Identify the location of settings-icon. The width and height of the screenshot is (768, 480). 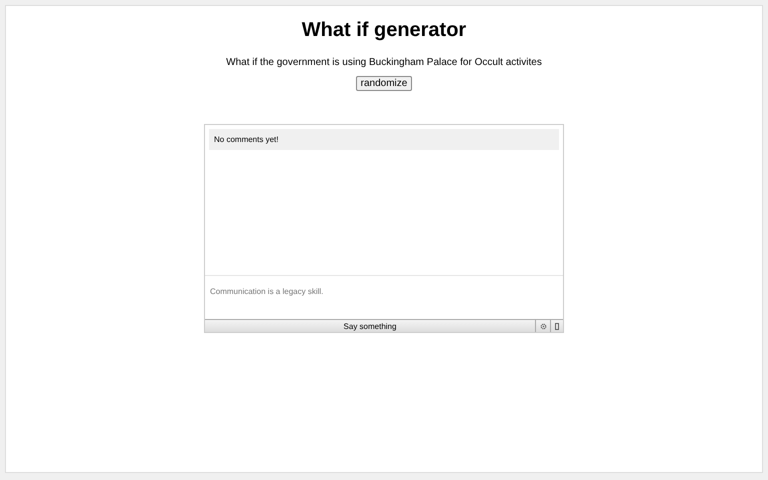
(543, 326).